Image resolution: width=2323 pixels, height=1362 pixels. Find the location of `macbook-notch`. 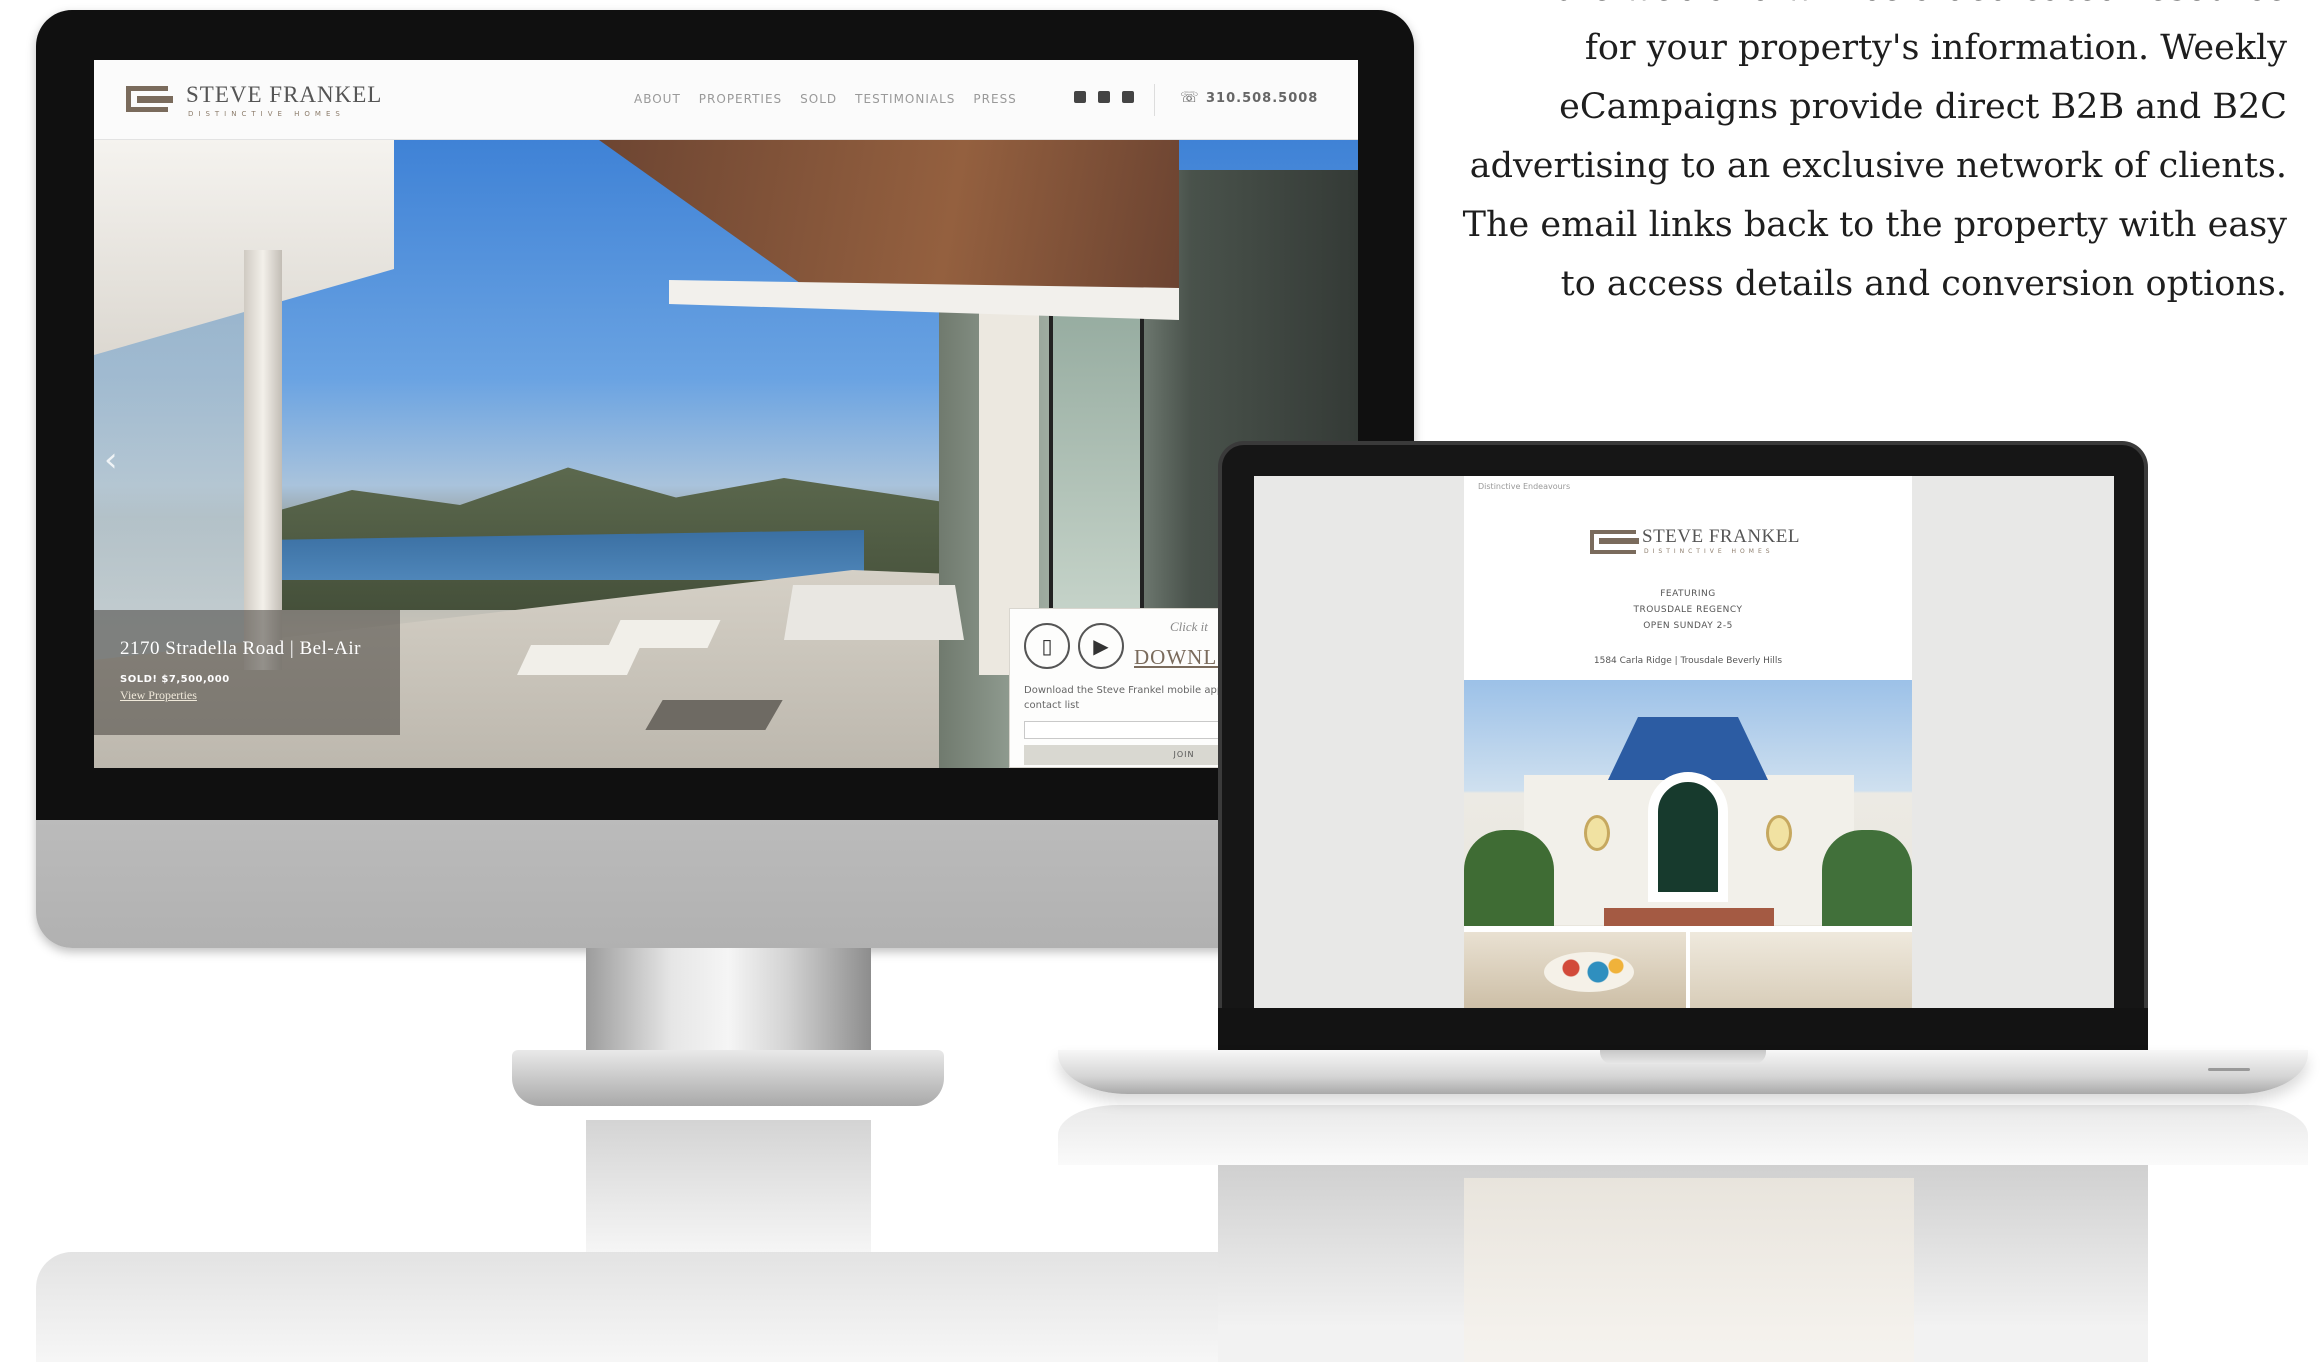

macbook-notch is located at coordinates (1683, 1057).